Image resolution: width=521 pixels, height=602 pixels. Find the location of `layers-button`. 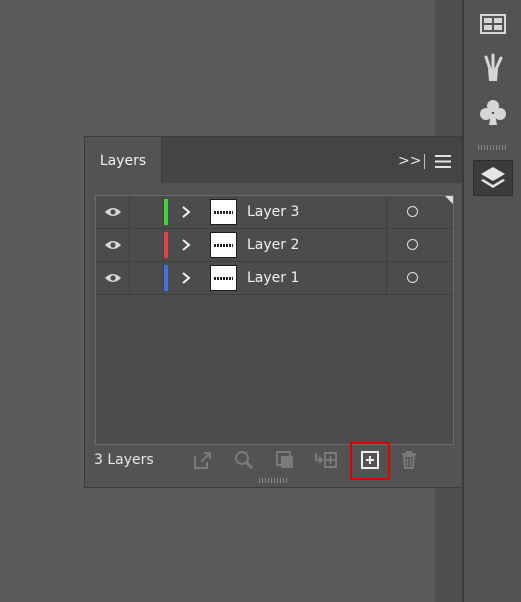

layers-button is located at coordinates (493, 178).